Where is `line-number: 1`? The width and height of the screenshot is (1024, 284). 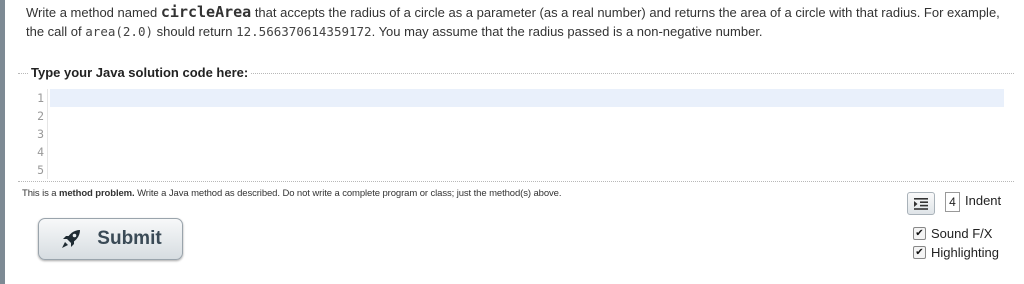 line-number: 1 is located at coordinates (40, 98).